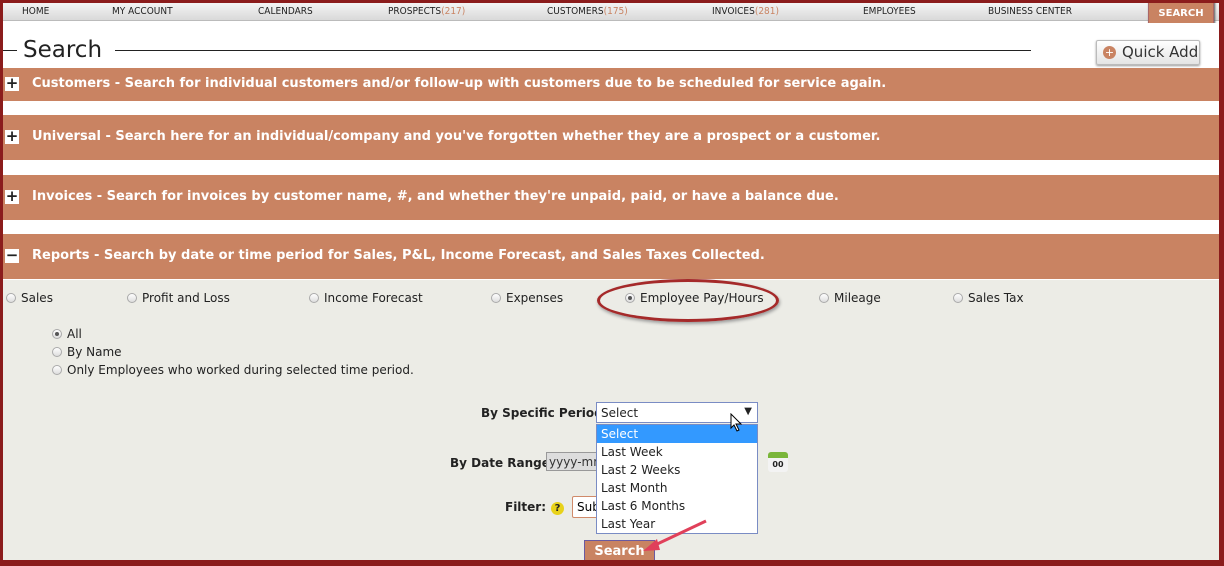 This screenshot has height=566, width=1224. I want to click on nav-invoices: INVOICES(281), so click(745, 11).